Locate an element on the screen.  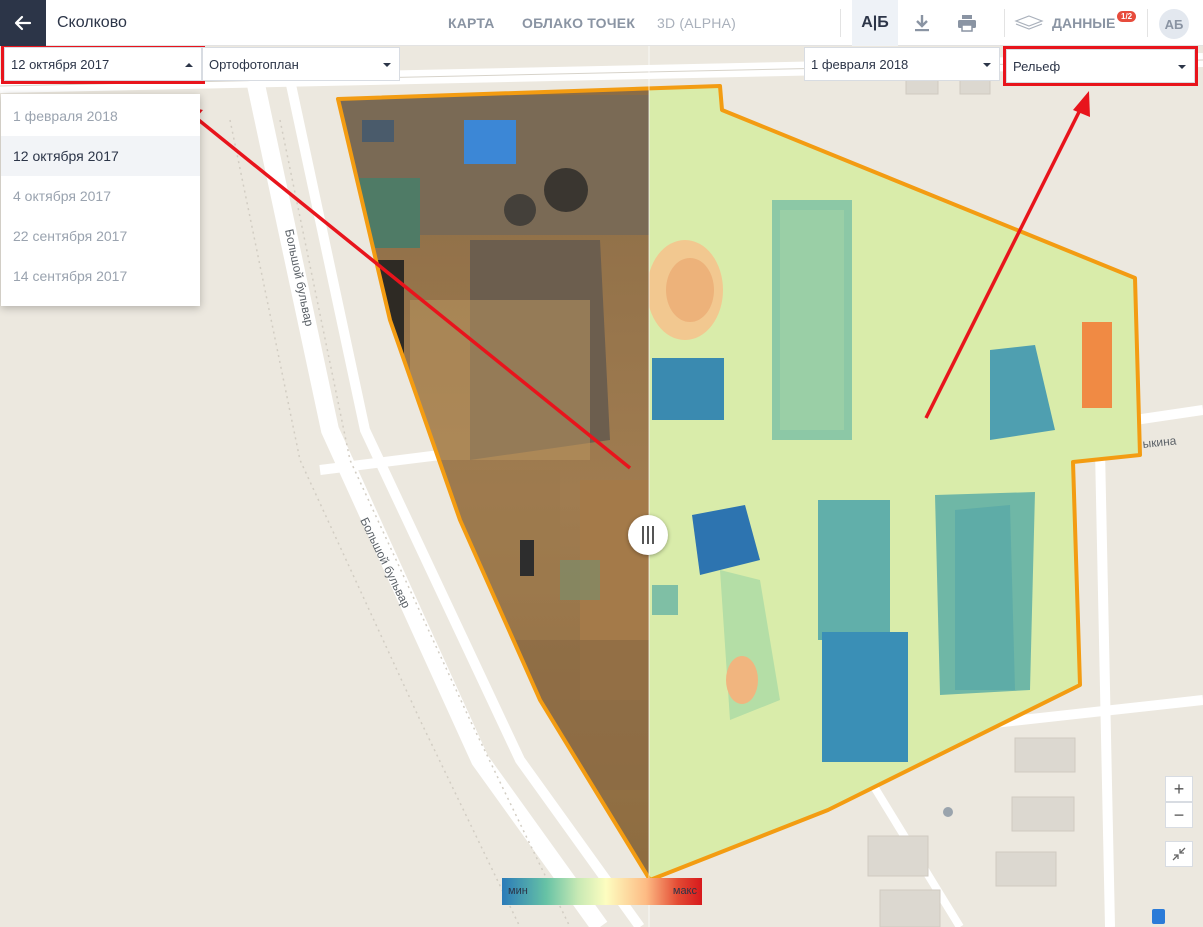
tab-3d: 3D (ALPHA) is located at coordinates (696, 23).